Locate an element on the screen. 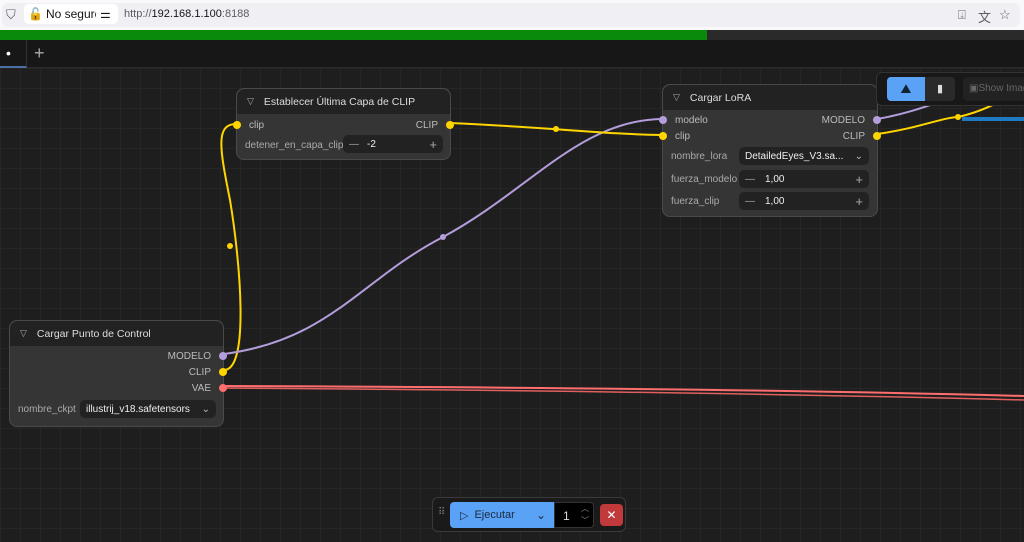 This screenshot has width=1024, height=542. cancel-button: ✕ is located at coordinates (611, 515).